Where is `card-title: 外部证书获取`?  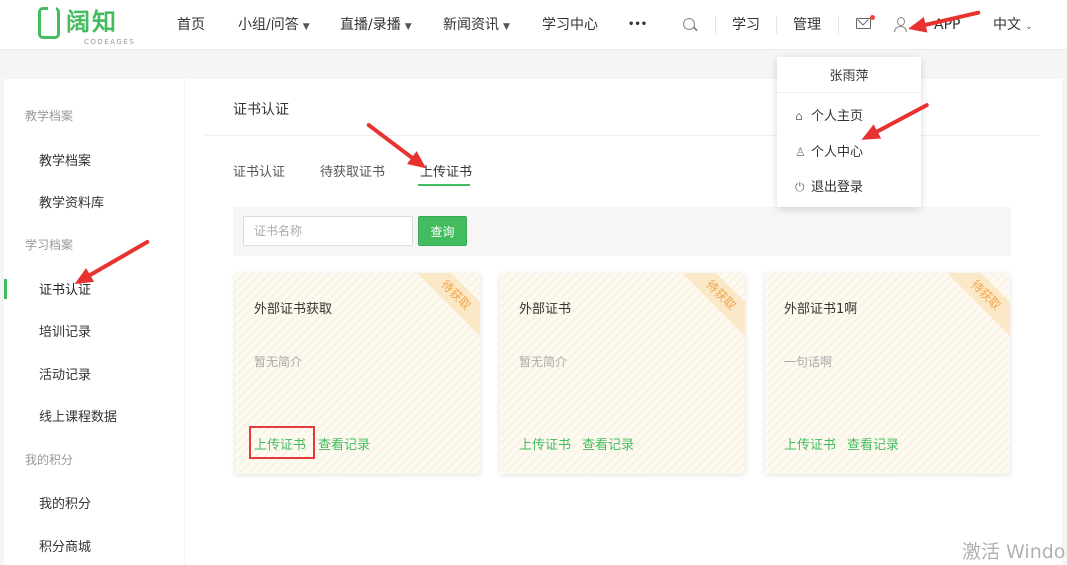 card-title: 外部证书获取 is located at coordinates (293, 309).